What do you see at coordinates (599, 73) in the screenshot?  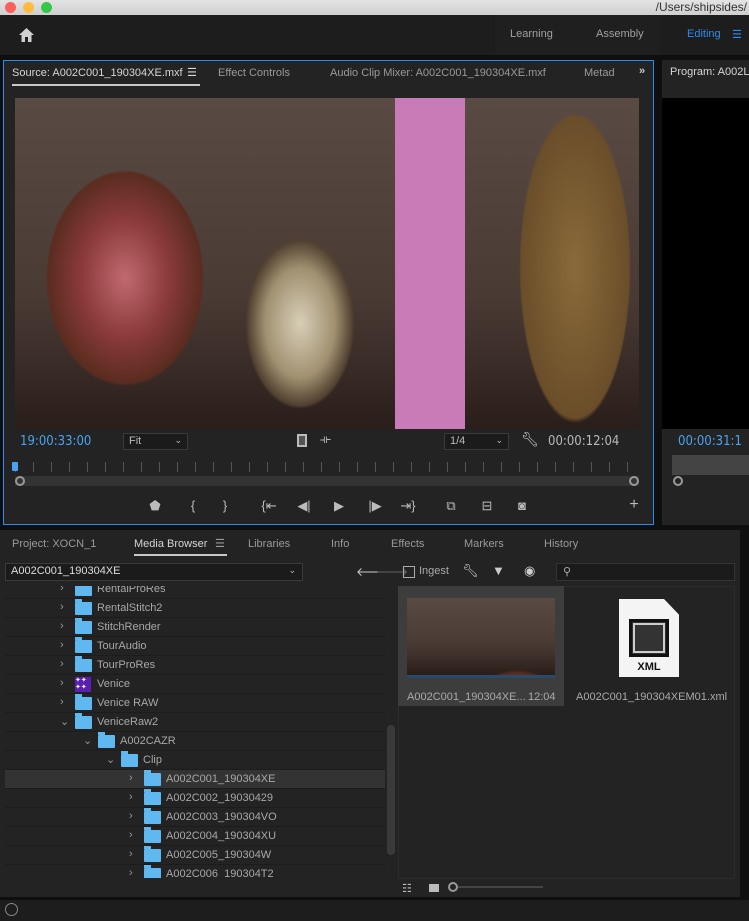 I see `tab-metadata: Metad` at bounding box center [599, 73].